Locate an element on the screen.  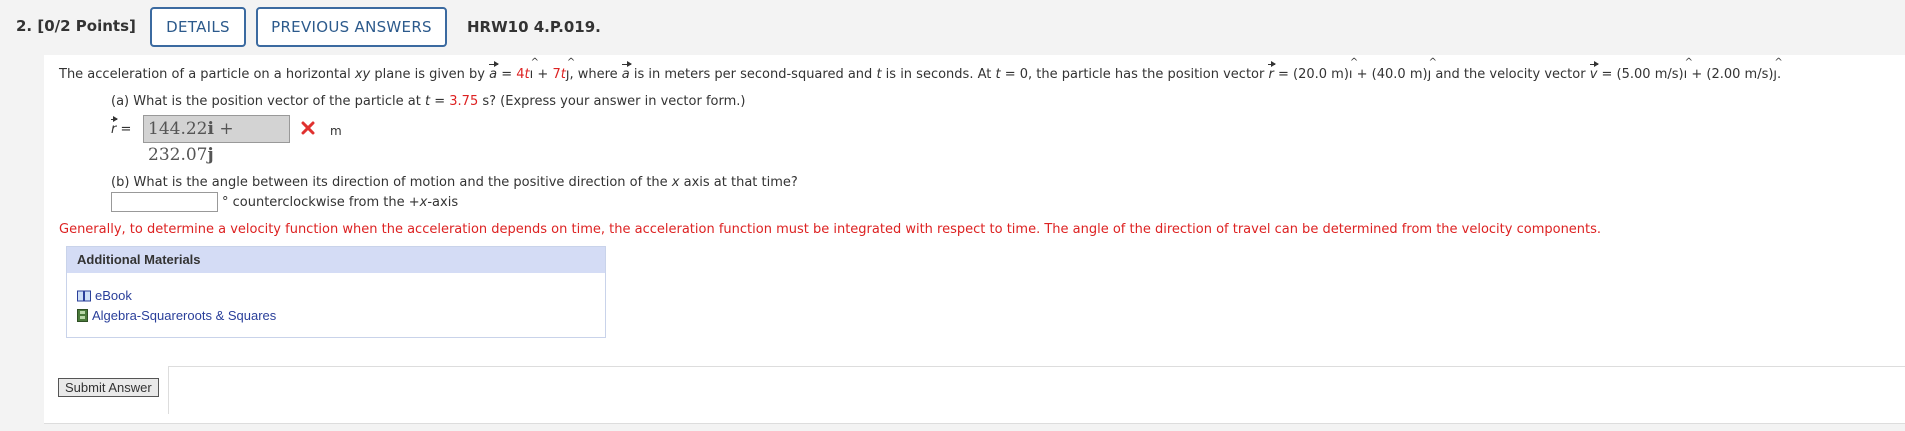
question-code: HRW10 4.P.019. is located at coordinates (534, 27).